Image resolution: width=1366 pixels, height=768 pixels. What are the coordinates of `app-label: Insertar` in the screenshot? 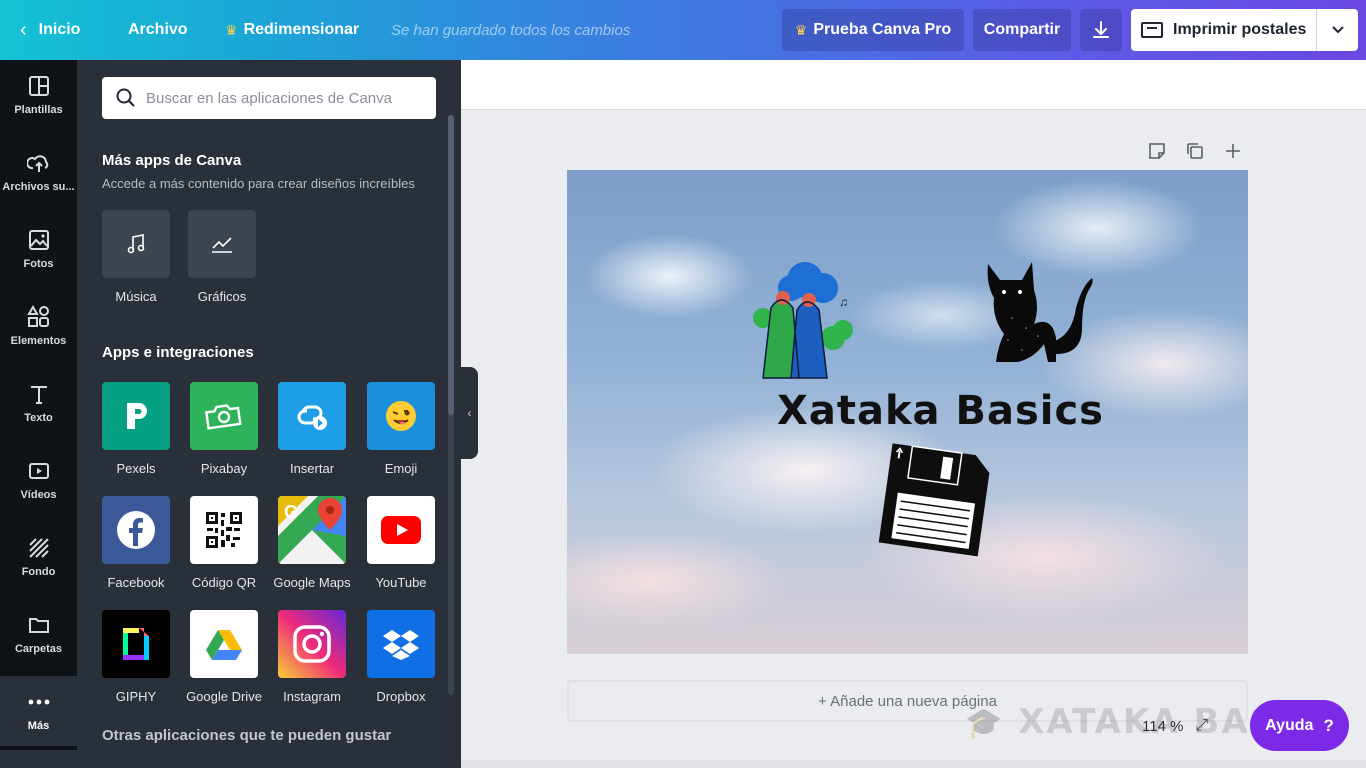 It's located at (312, 468).